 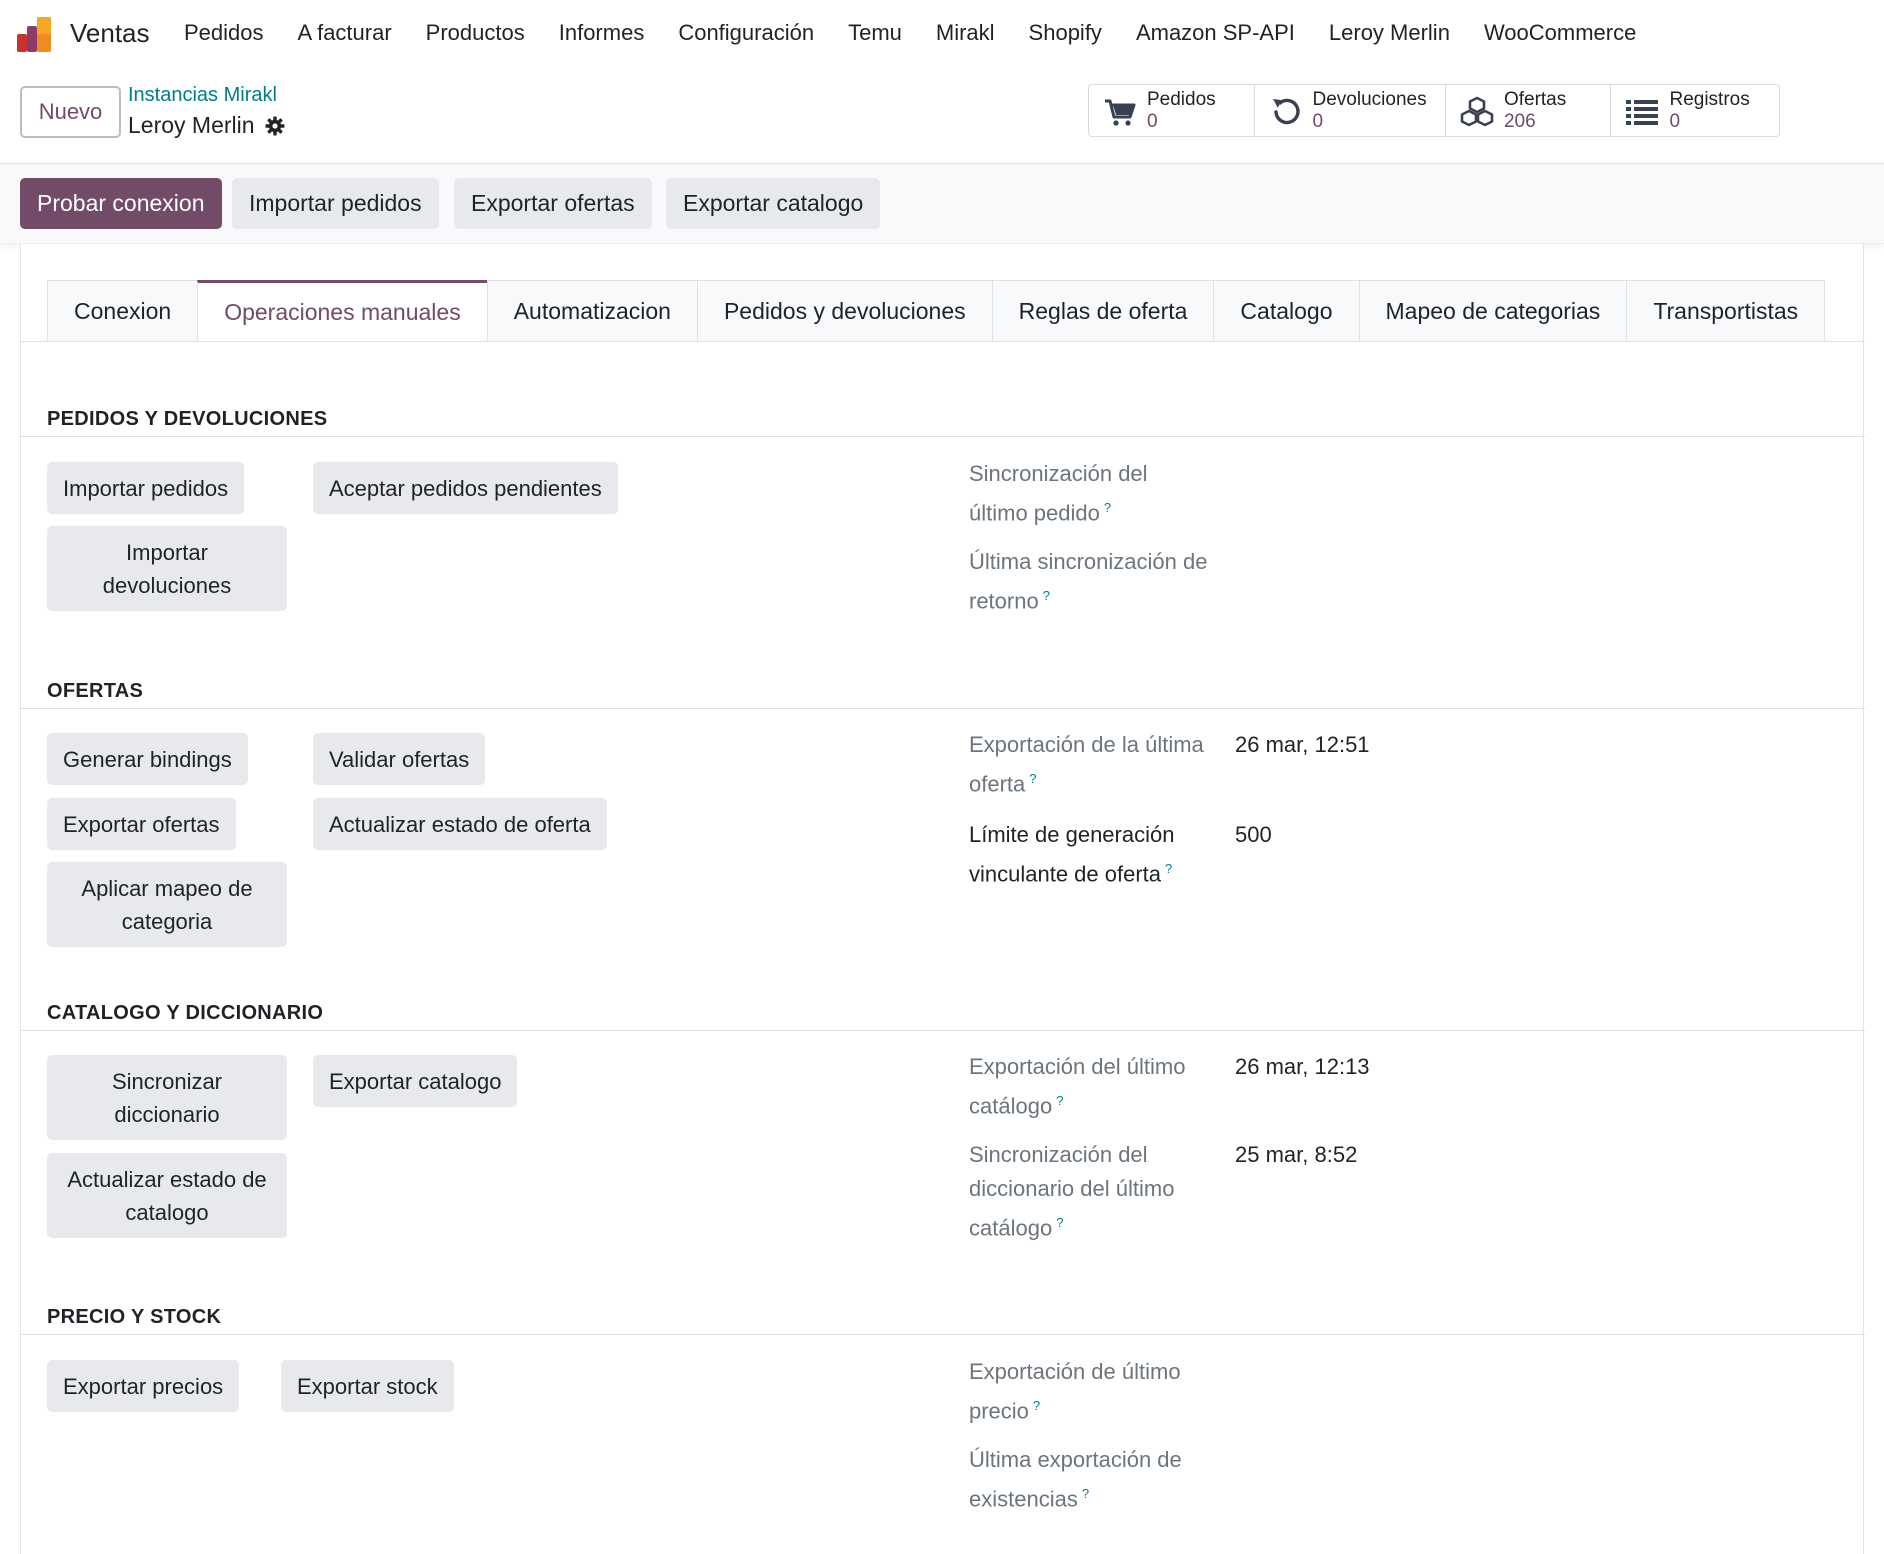 I want to click on undo-icon, so click(x=1286, y=111).